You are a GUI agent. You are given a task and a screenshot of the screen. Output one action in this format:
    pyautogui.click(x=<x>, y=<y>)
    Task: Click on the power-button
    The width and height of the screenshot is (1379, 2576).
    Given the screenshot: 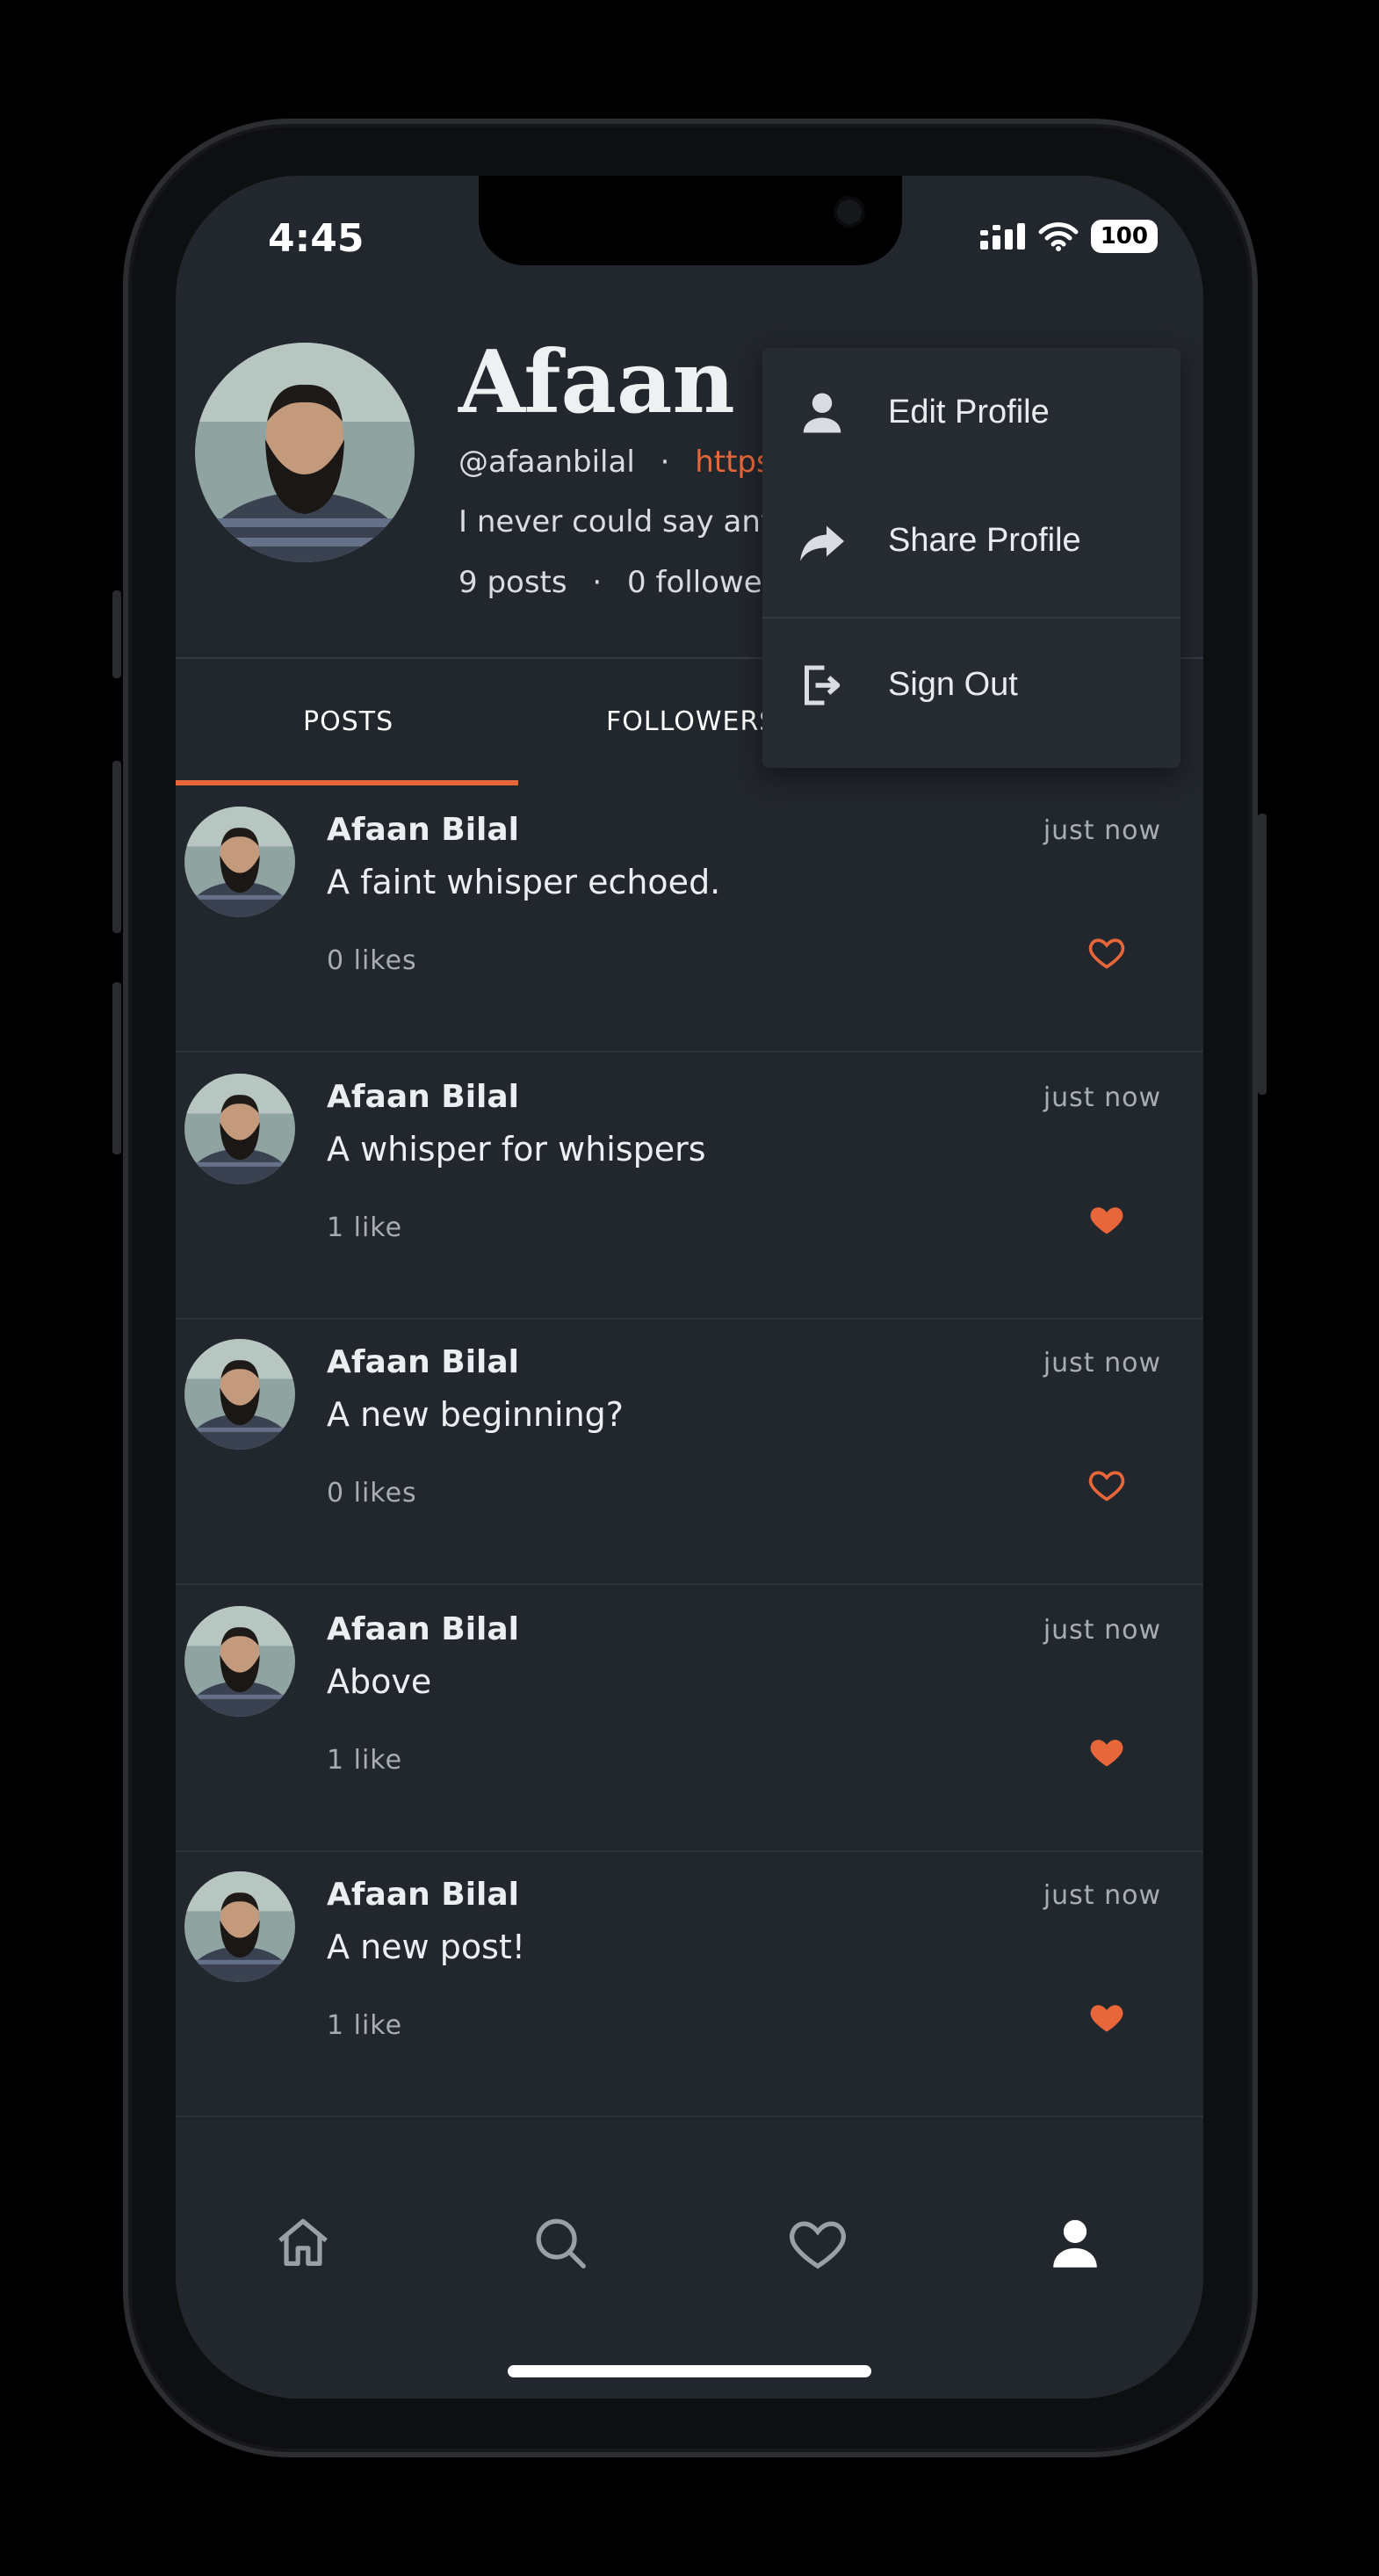 What is the action you would take?
    pyautogui.click(x=1262, y=954)
    